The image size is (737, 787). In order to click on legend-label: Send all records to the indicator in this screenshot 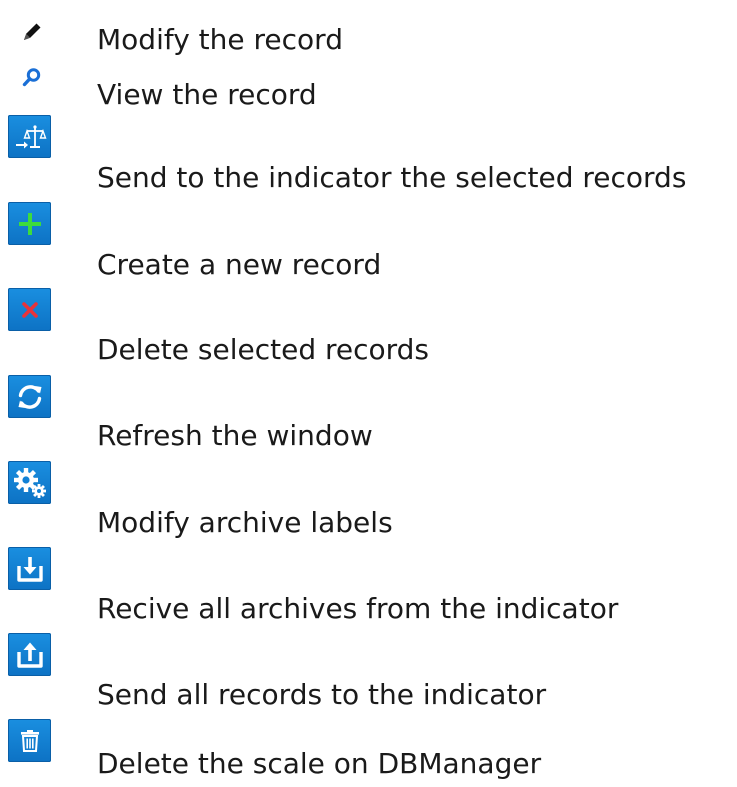, I will do `click(322, 694)`.